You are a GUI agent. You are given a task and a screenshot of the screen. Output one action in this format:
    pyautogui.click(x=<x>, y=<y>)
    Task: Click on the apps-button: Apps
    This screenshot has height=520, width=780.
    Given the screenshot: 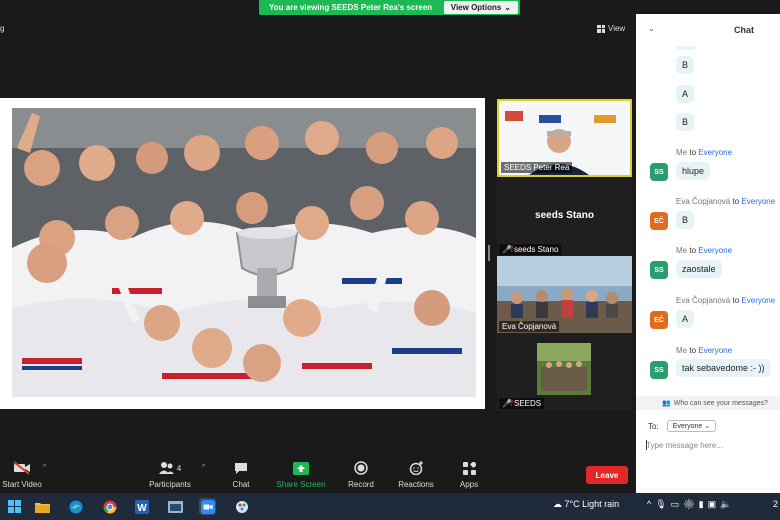 What is the action you would take?
    pyautogui.click(x=469, y=474)
    